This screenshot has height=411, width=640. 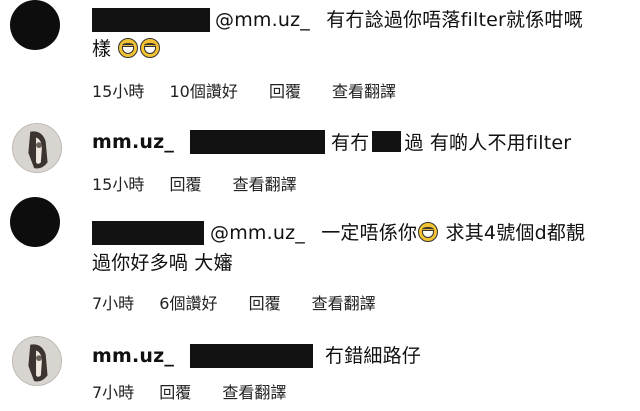 I want to click on comment-text-part1: 一定唔係你, so click(x=369, y=233).